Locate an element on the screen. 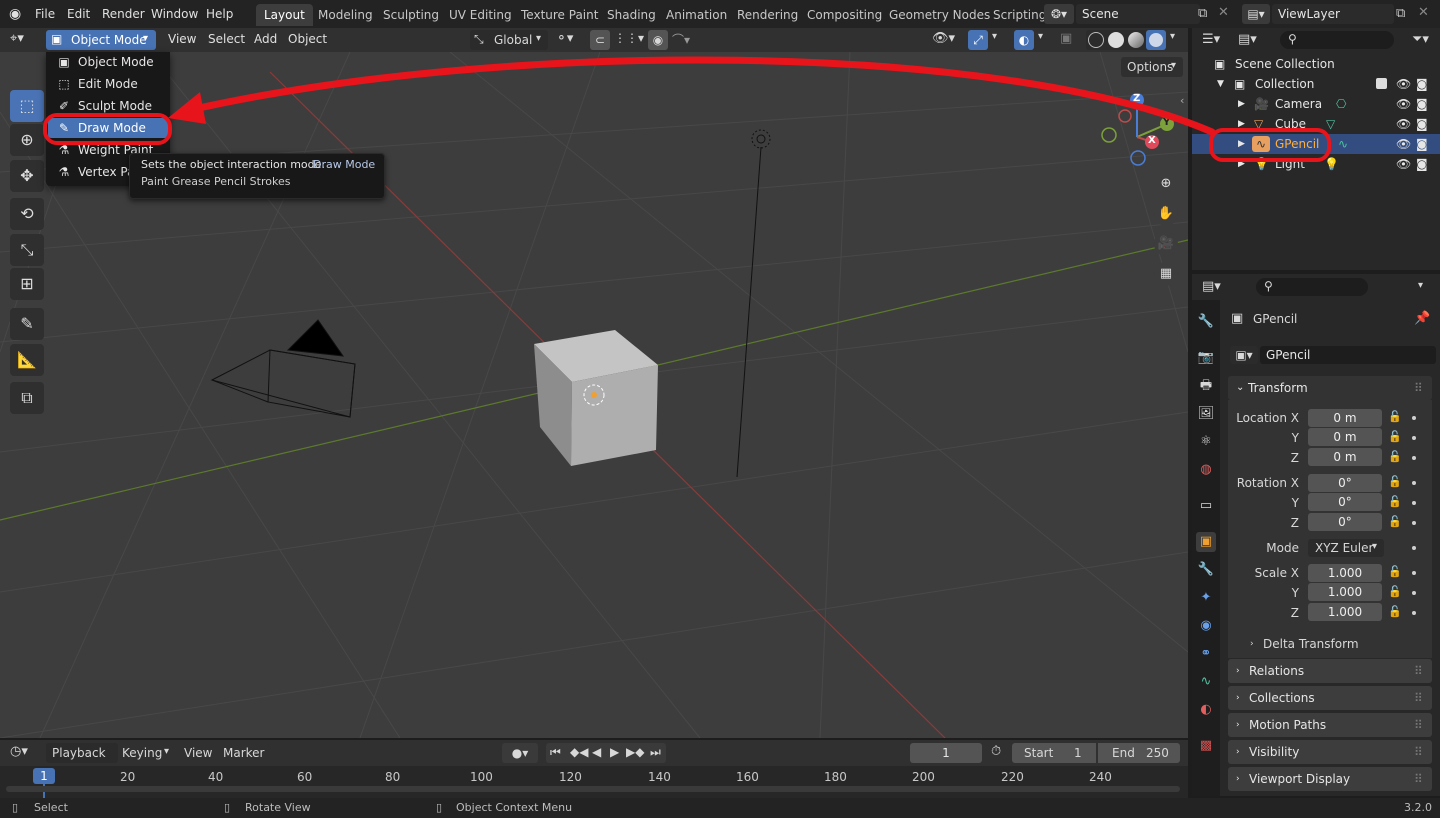 This screenshot has height=818, width=1440. object-browse-icon: ▣▾ is located at coordinates (1244, 355).